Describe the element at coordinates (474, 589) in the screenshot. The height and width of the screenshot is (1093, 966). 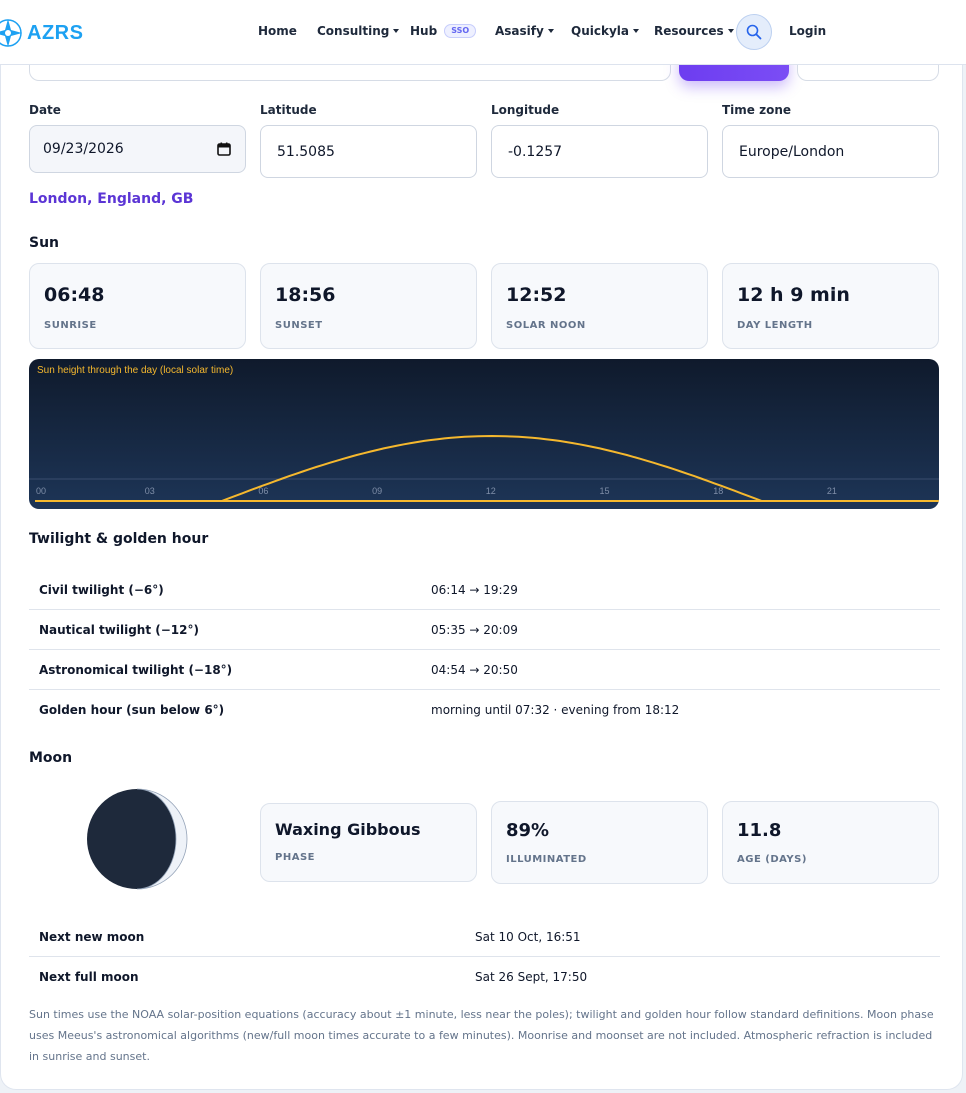
I see `twilight-row-value: 06:14 → 19:29` at that location.